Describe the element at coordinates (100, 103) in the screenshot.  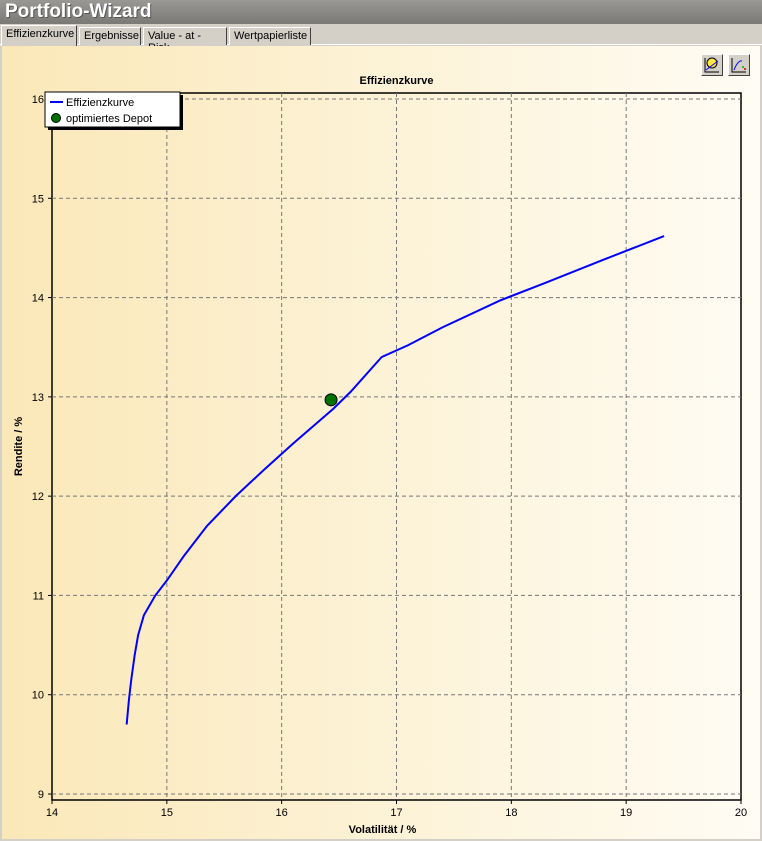
I see `legend-label-curve: Effizienzkurve` at that location.